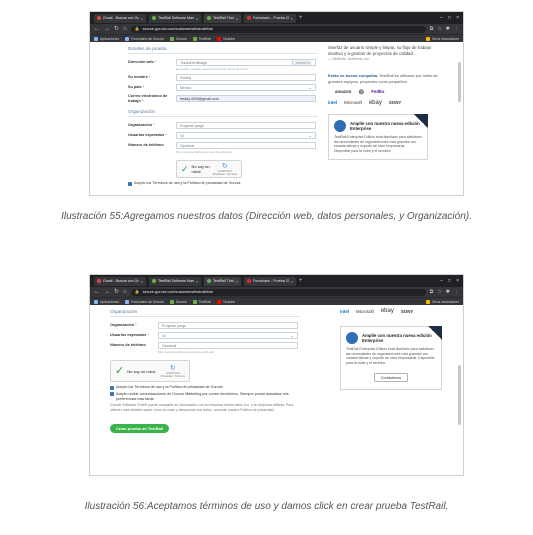  What do you see at coordinates (123, 325) in the screenshot?
I see `organization-label: Organización *` at bounding box center [123, 325].